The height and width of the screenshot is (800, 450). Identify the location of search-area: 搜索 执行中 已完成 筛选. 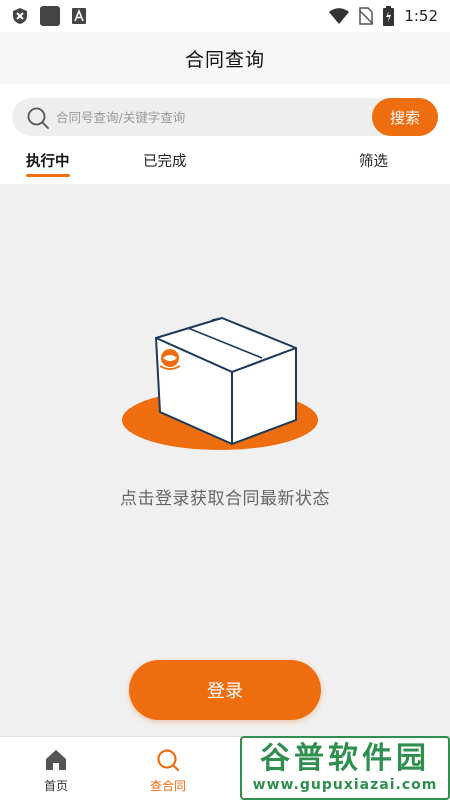
(225, 134).